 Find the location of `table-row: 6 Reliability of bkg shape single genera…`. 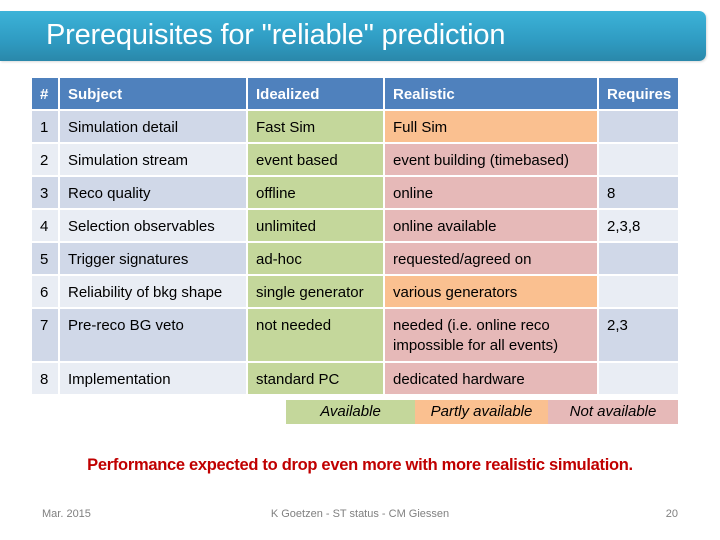

table-row: 6 Reliability of bkg shape single genera… is located at coordinates (355, 291).